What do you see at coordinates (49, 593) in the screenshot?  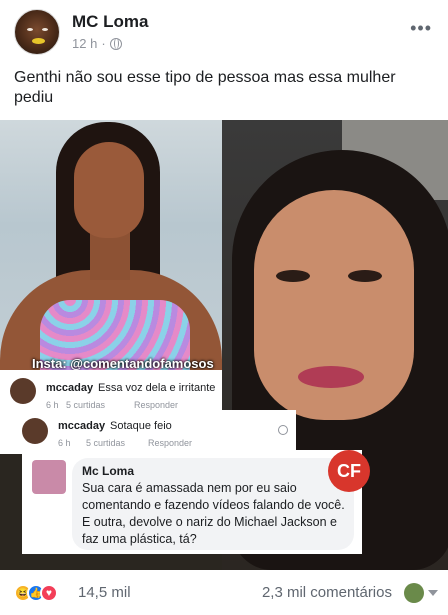 I see `love-reaction-icon: ♥` at bounding box center [49, 593].